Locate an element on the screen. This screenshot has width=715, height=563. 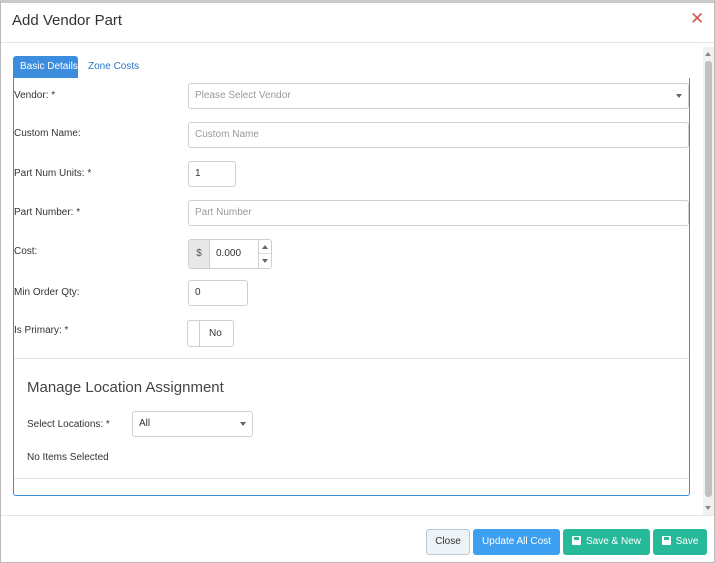
select-locations-label: Select Locations: * is located at coordinates (68, 424).